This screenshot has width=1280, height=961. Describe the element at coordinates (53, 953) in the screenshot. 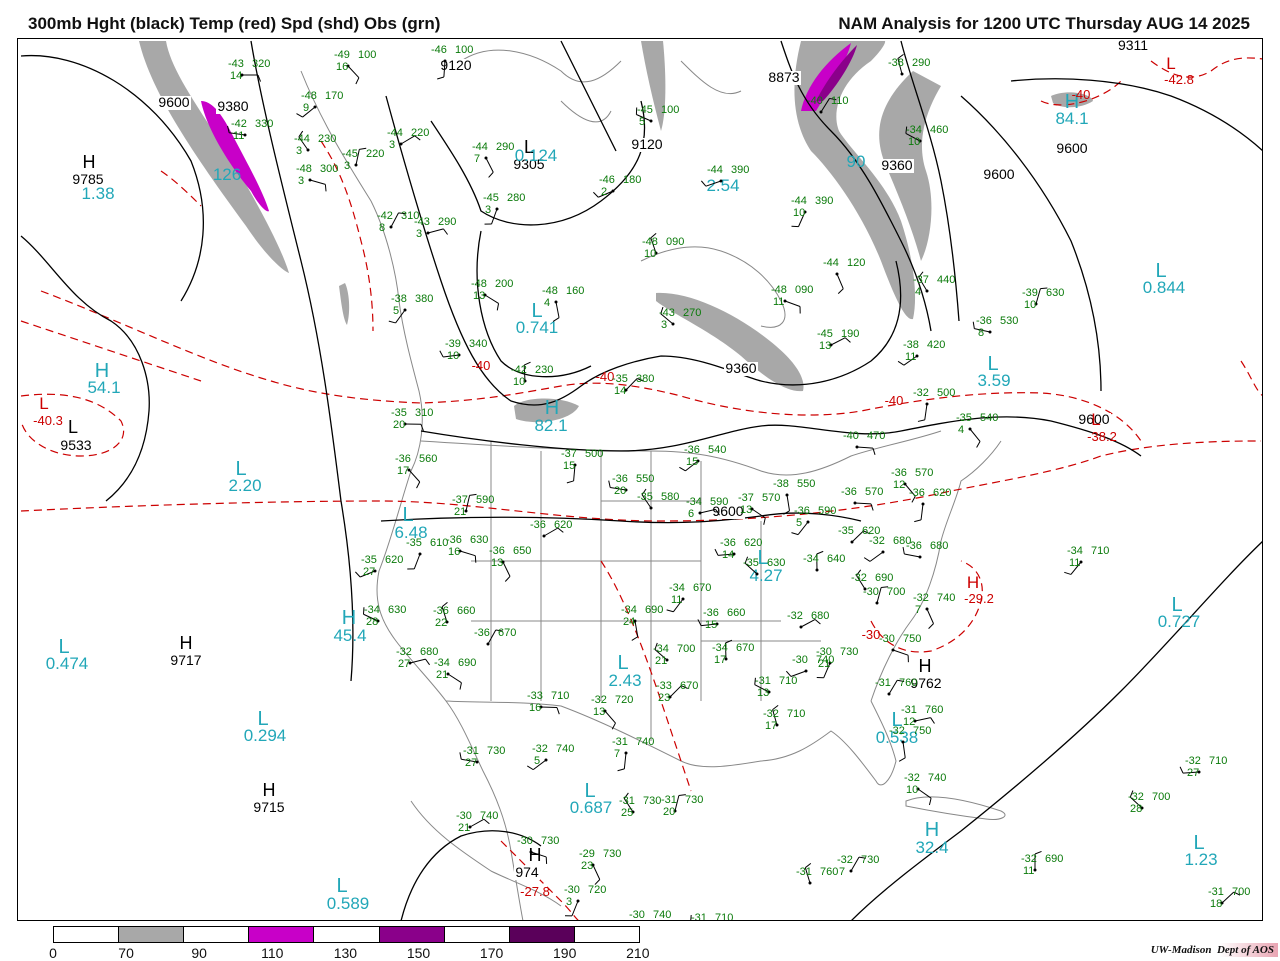

I see `colorbar-tick-label: 0` at that location.